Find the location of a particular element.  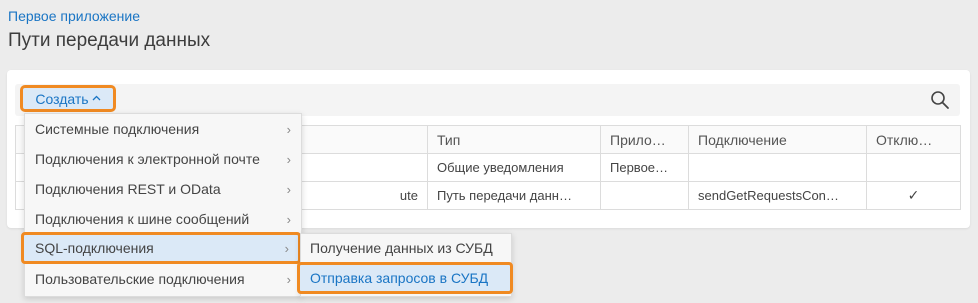

checkmark-icon: ✓ is located at coordinates (913, 195).